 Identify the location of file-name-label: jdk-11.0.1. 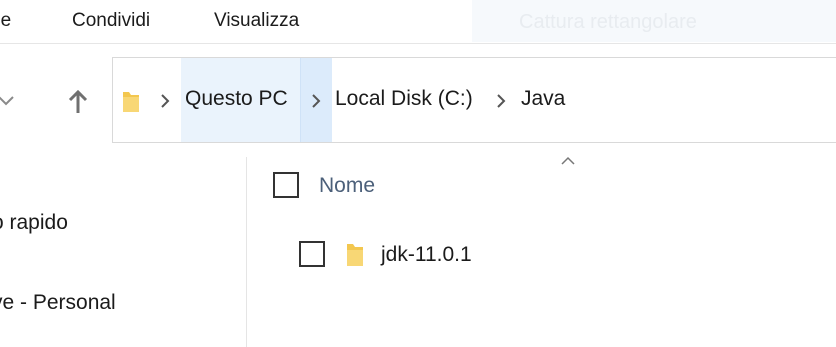
(426, 255).